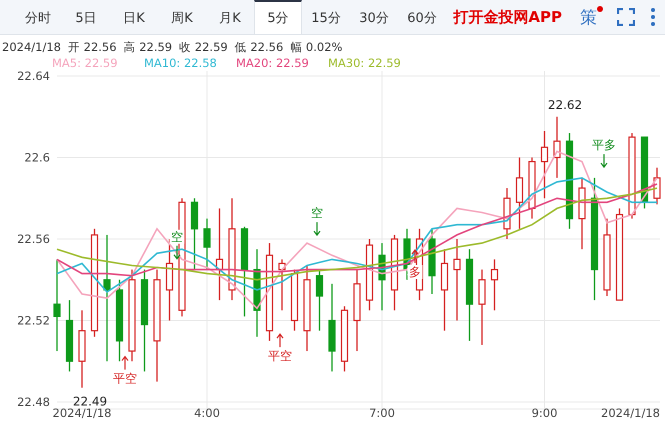 This screenshot has width=665, height=422. What do you see at coordinates (590, 17) in the screenshot?
I see `strategy-button: 策` at bounding box center [590, 17].